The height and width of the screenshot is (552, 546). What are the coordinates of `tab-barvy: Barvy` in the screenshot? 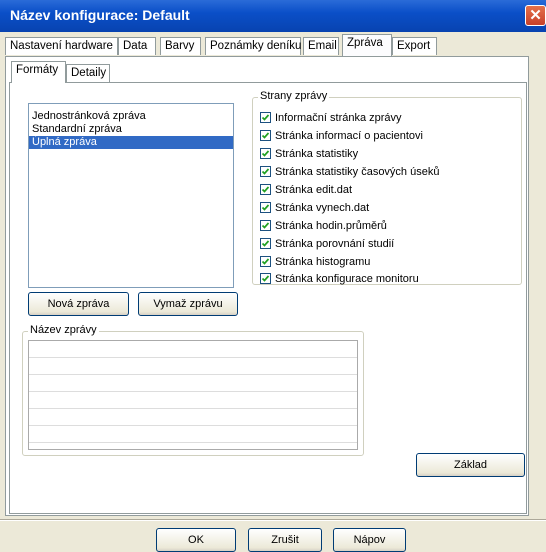 It's located at (180, 46).